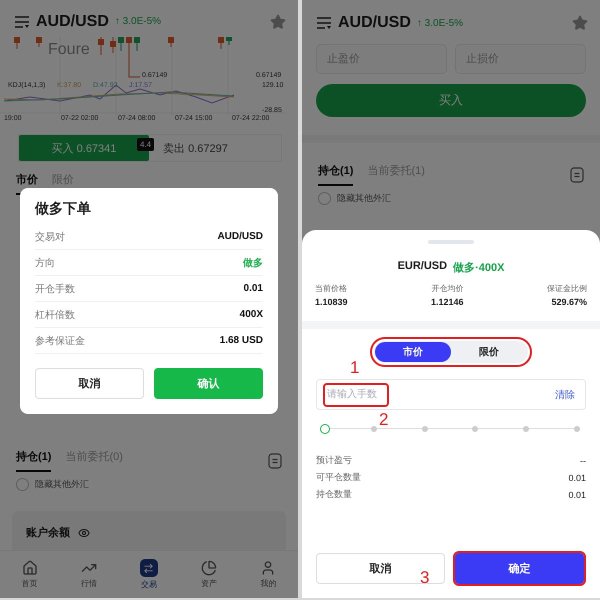 This screenshot has height=600, width=600. I want to click on chart-watermark: Foure, so click(69, 50).